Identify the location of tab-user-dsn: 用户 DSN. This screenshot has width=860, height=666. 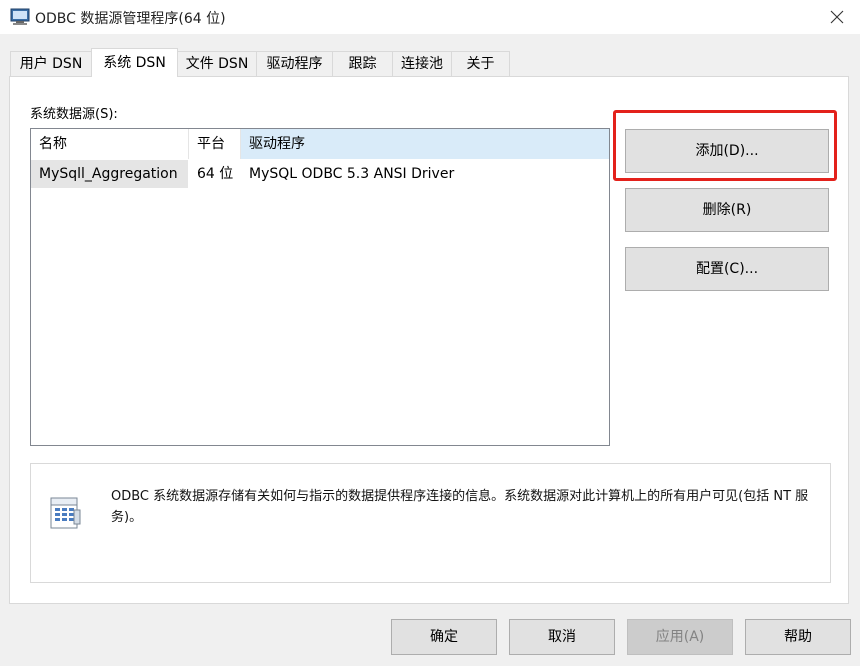
(51, 63).